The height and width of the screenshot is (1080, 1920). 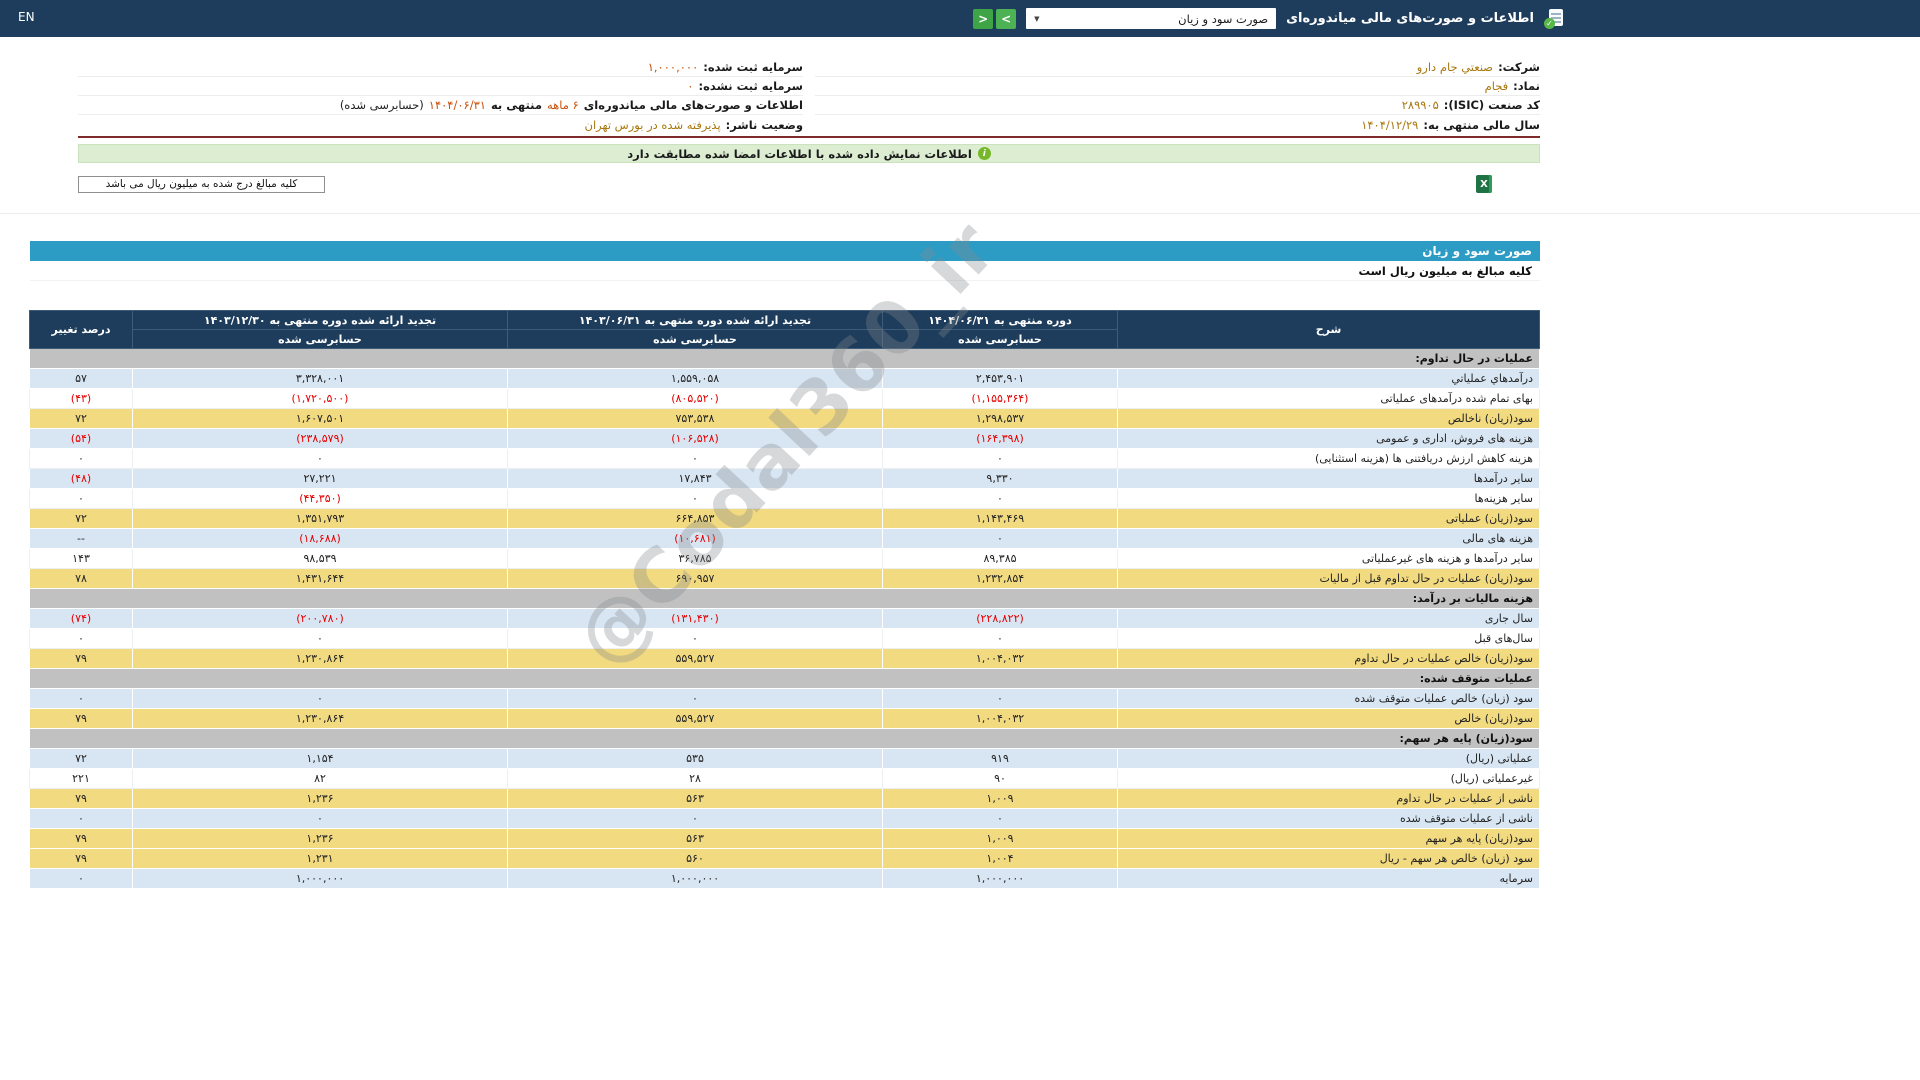 What do you see at coordinates (320, 758) in the screenshot?
I see `value-cell: ۱,۱۵۴` at bounding box center [320, 758].